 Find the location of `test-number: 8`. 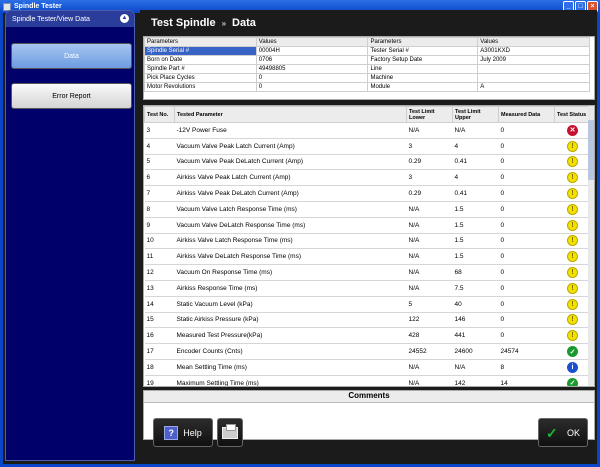

test-number: 8 is located at coordinates (159, 209).